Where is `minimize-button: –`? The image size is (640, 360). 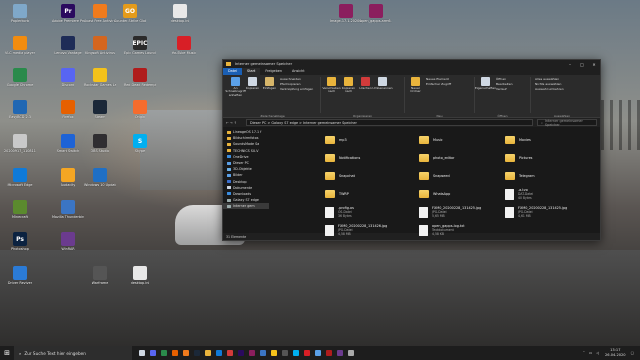
minimize-button: – is located at coordinates (570, 64).